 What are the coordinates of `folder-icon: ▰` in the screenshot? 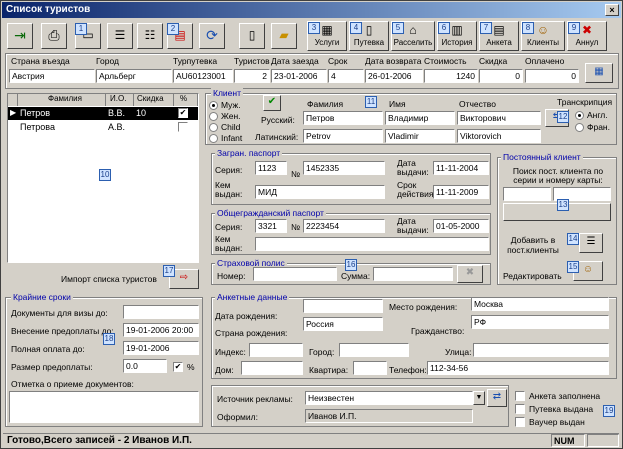 It's located at (284, 36).